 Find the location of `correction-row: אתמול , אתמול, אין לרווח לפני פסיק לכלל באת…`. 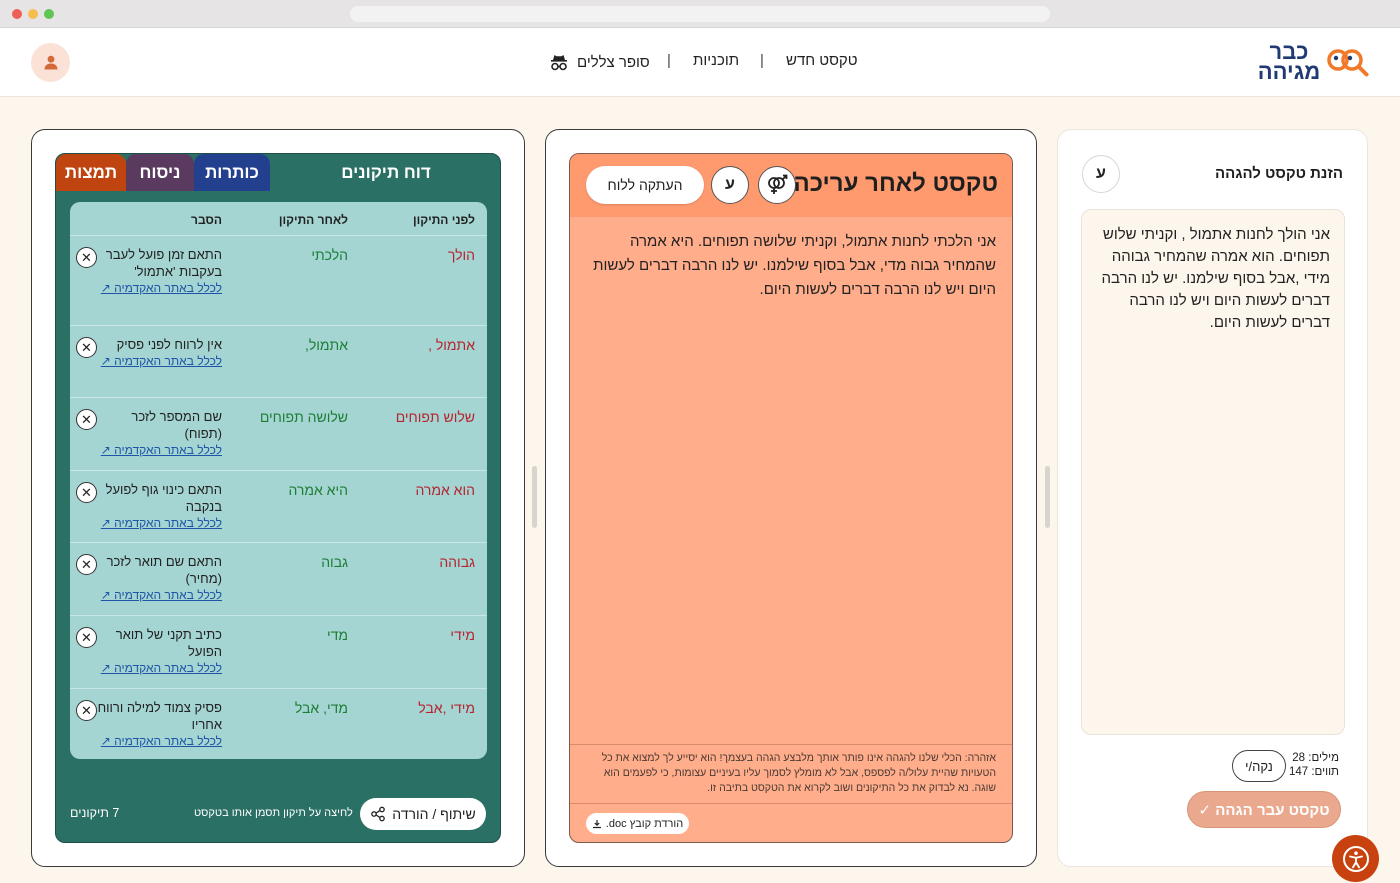

correction-row: אתמול , אתמול, אין לרווח לפני פסיק לכלל באת… is located at coordinates (278, 361).